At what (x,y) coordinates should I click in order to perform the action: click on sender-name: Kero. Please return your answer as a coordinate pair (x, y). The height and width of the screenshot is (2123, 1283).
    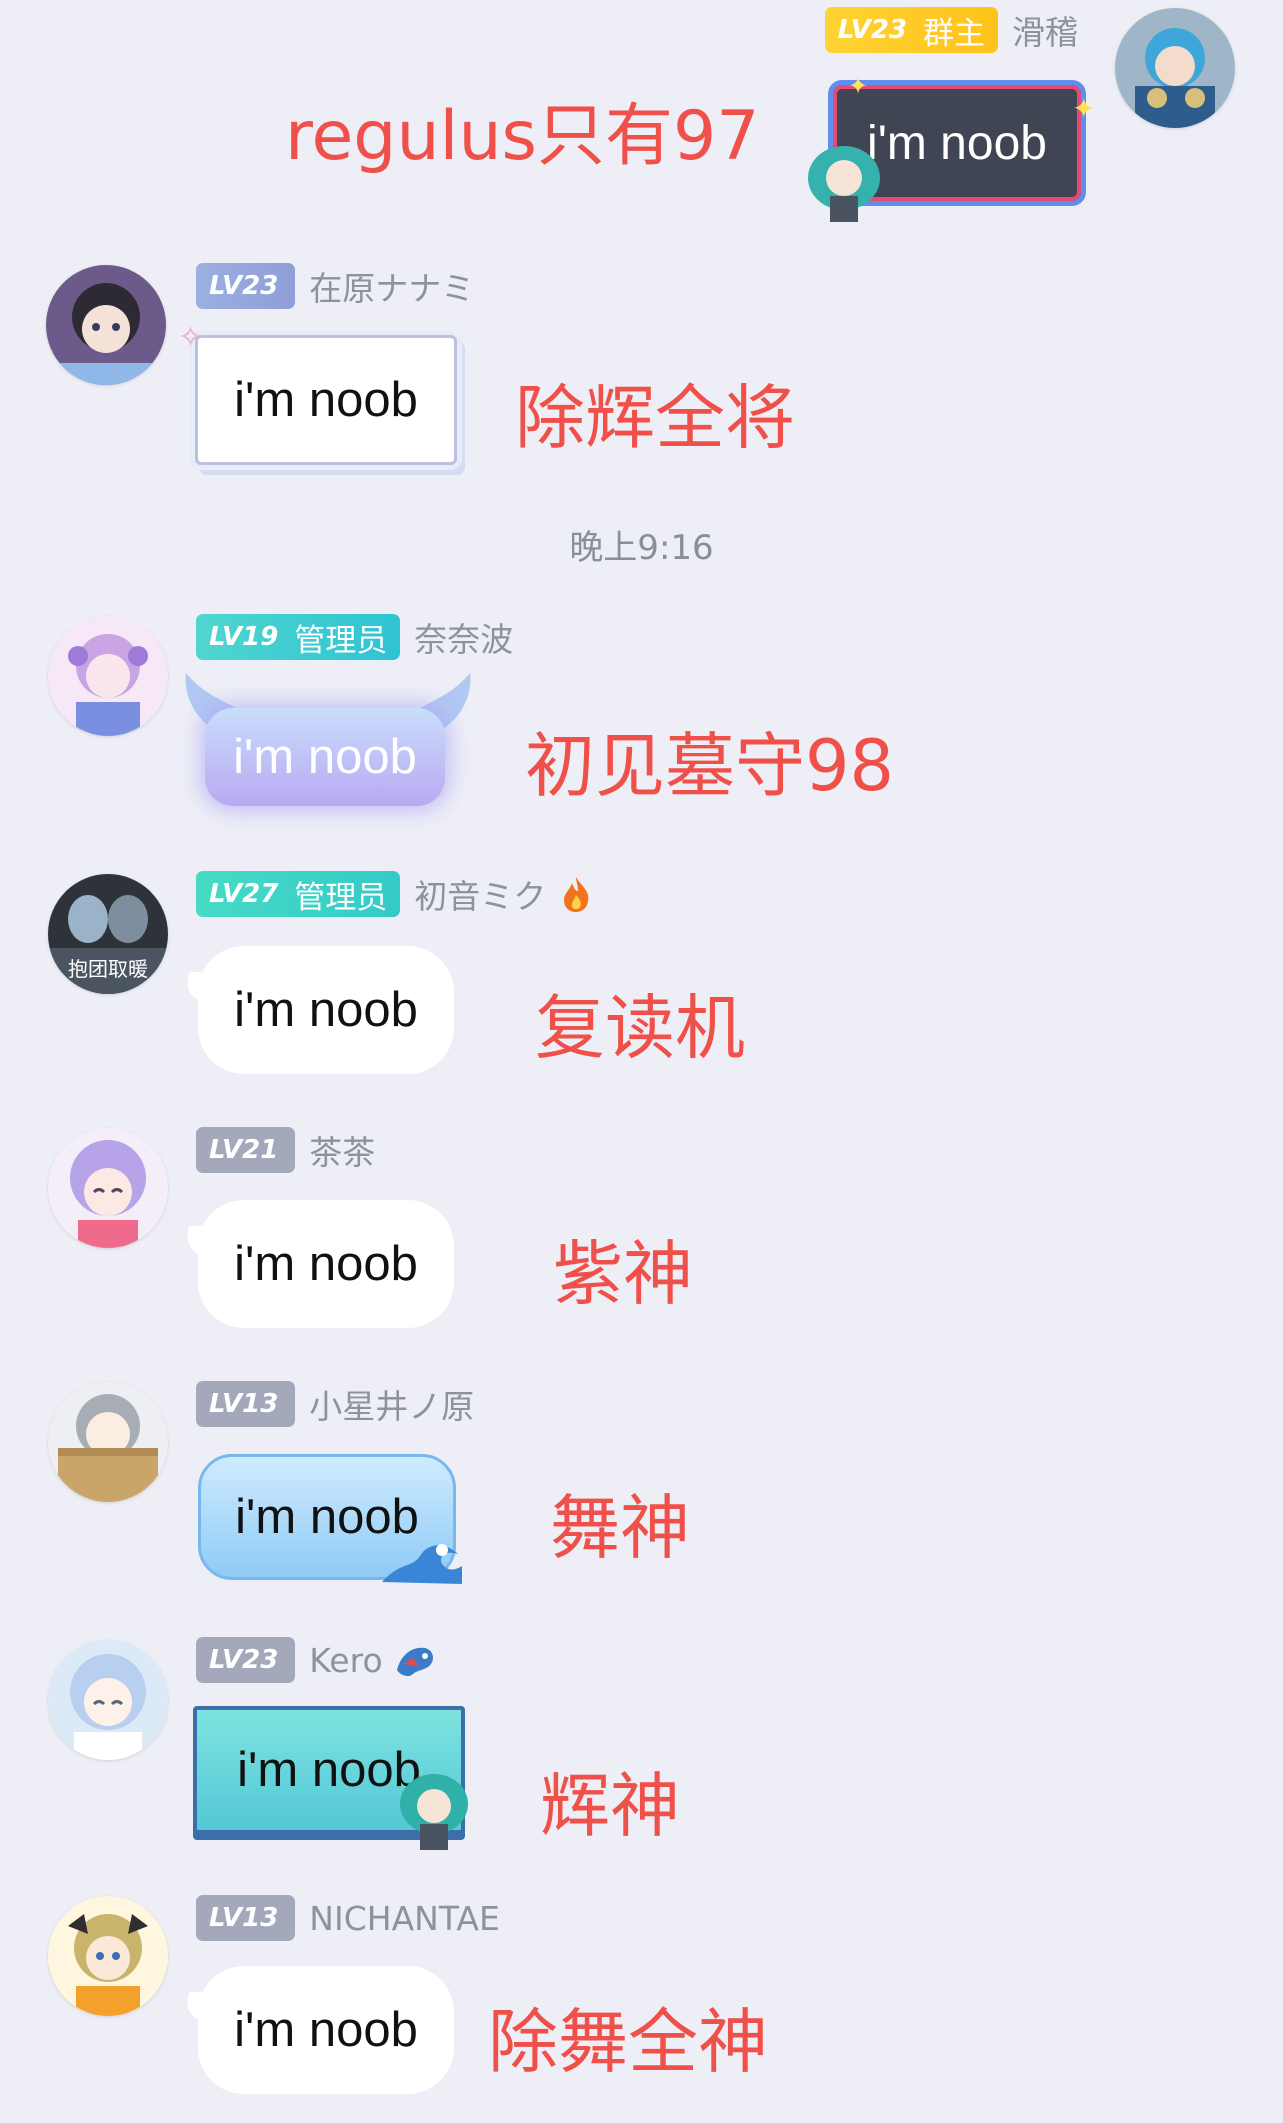
    Looking at the image, I should click on (346, 1660).